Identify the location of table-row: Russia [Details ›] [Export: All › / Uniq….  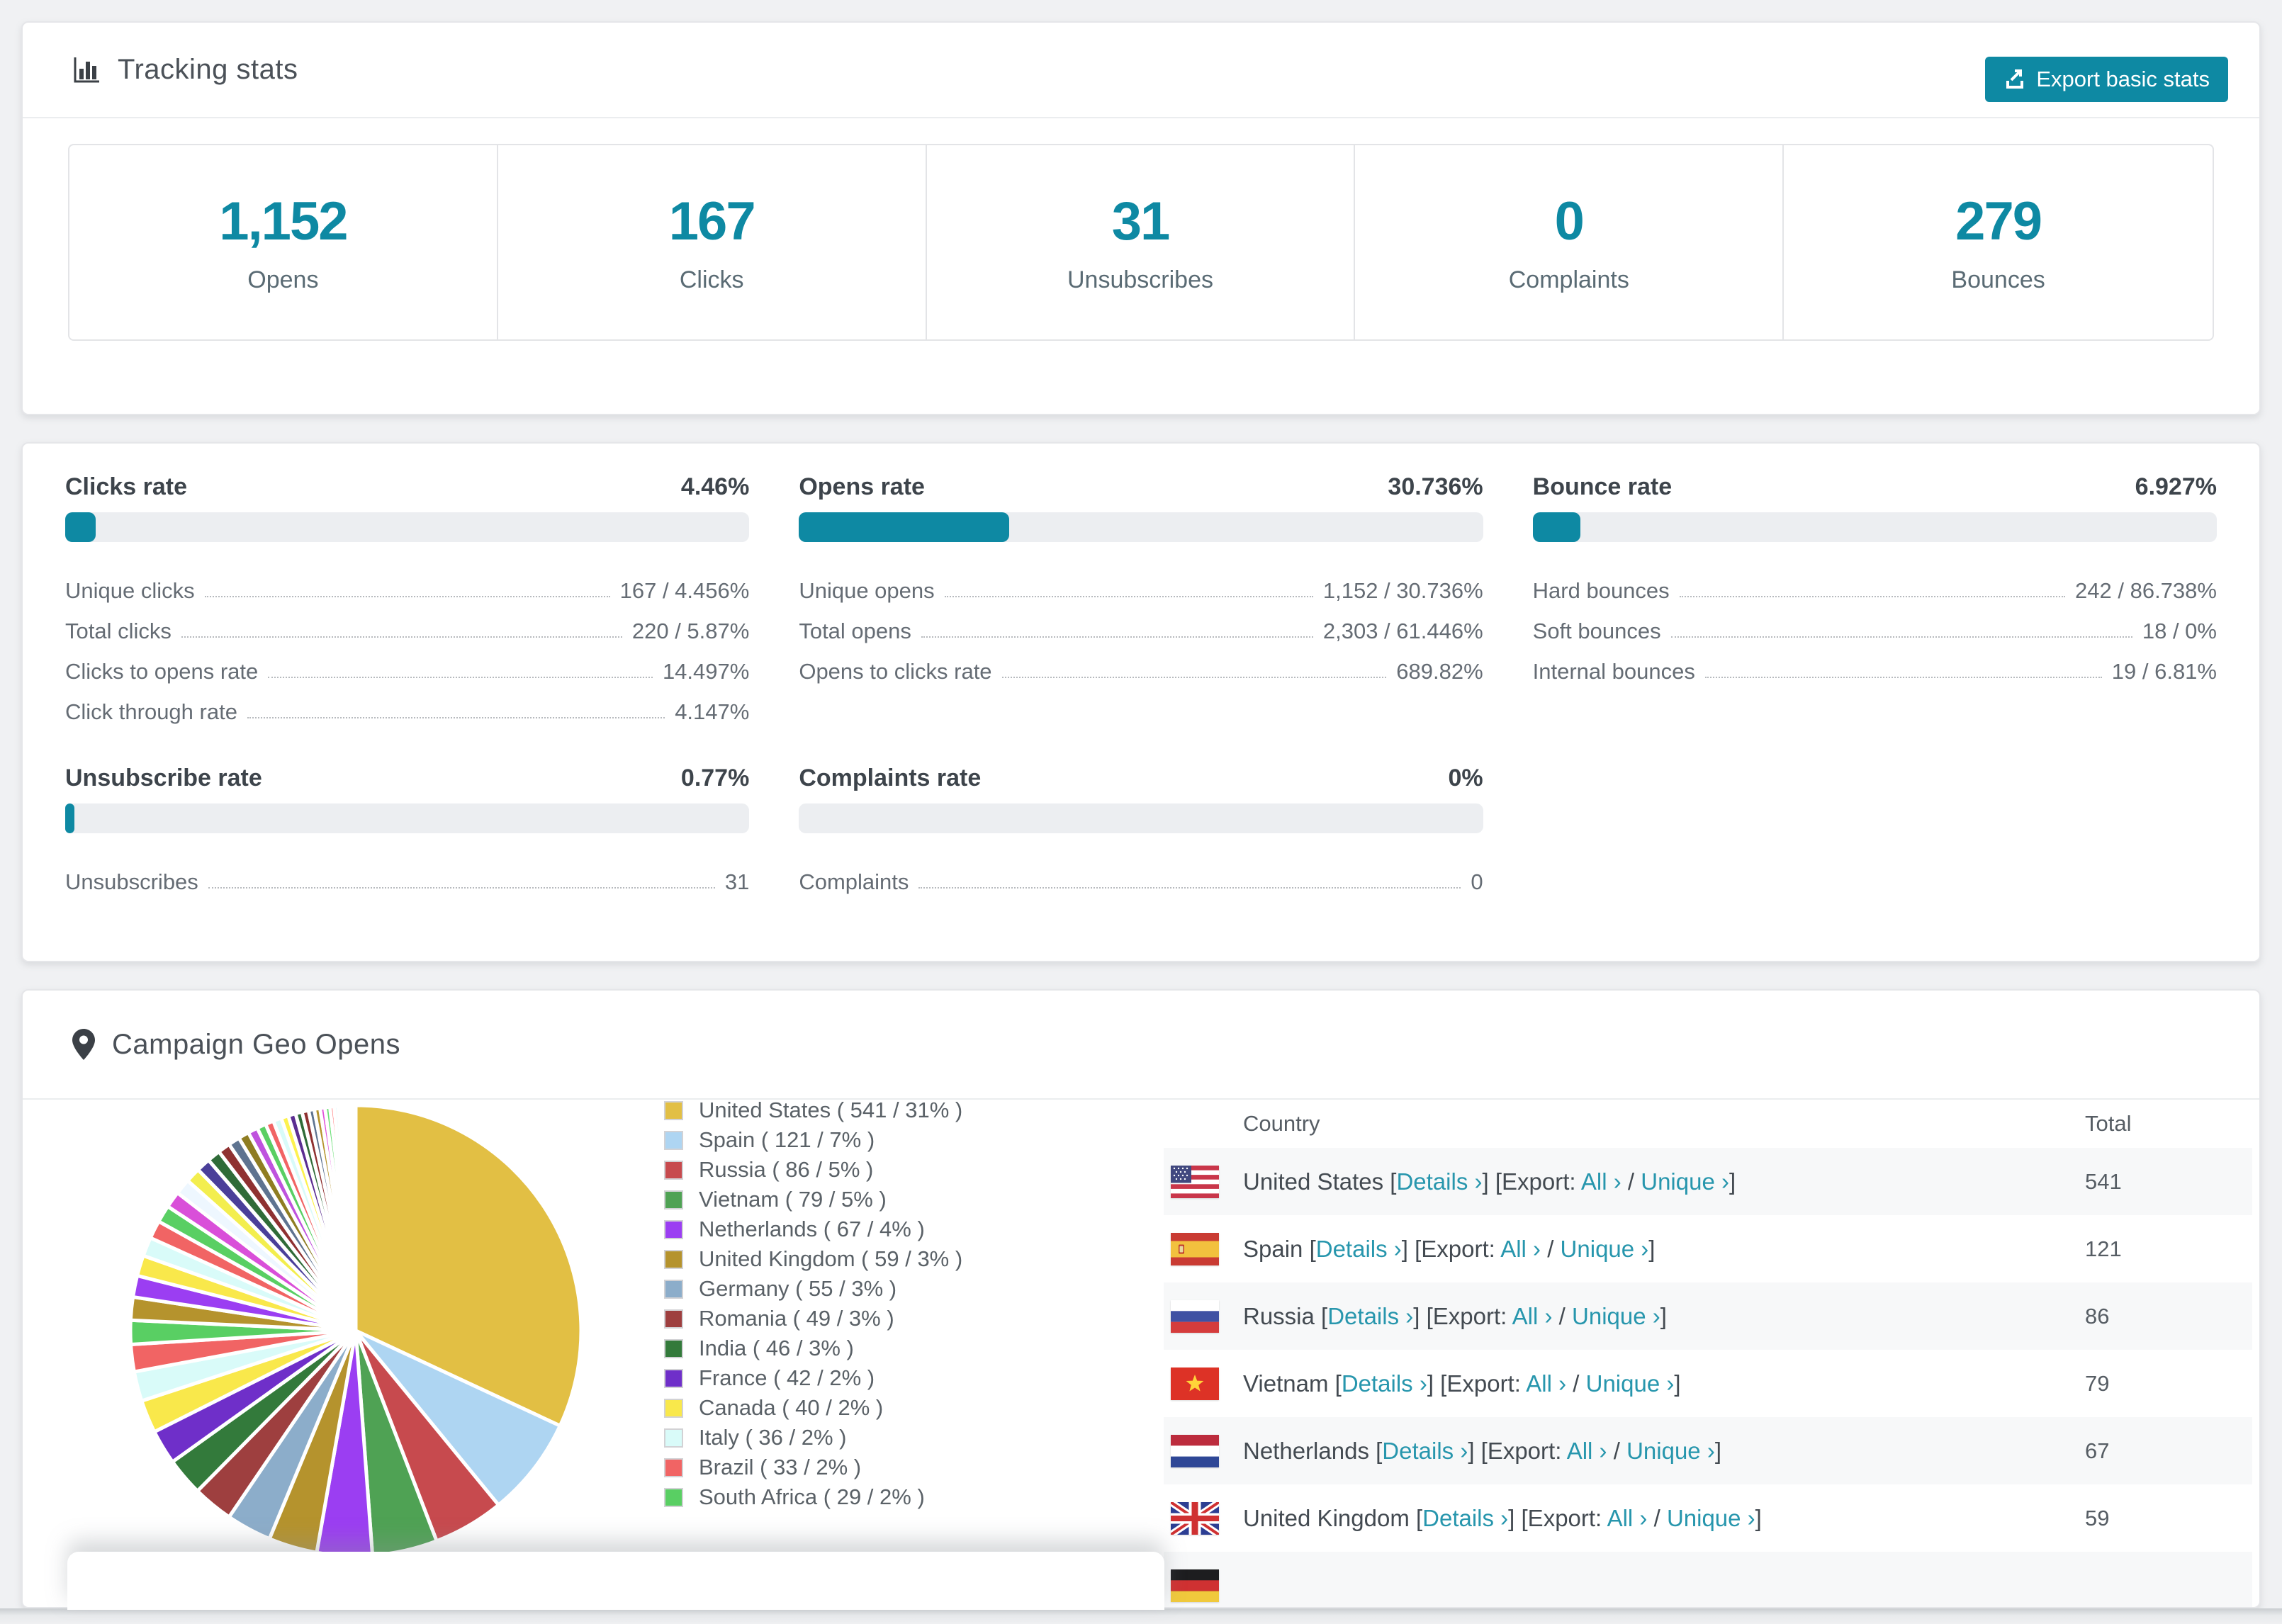
(1708, 1316).